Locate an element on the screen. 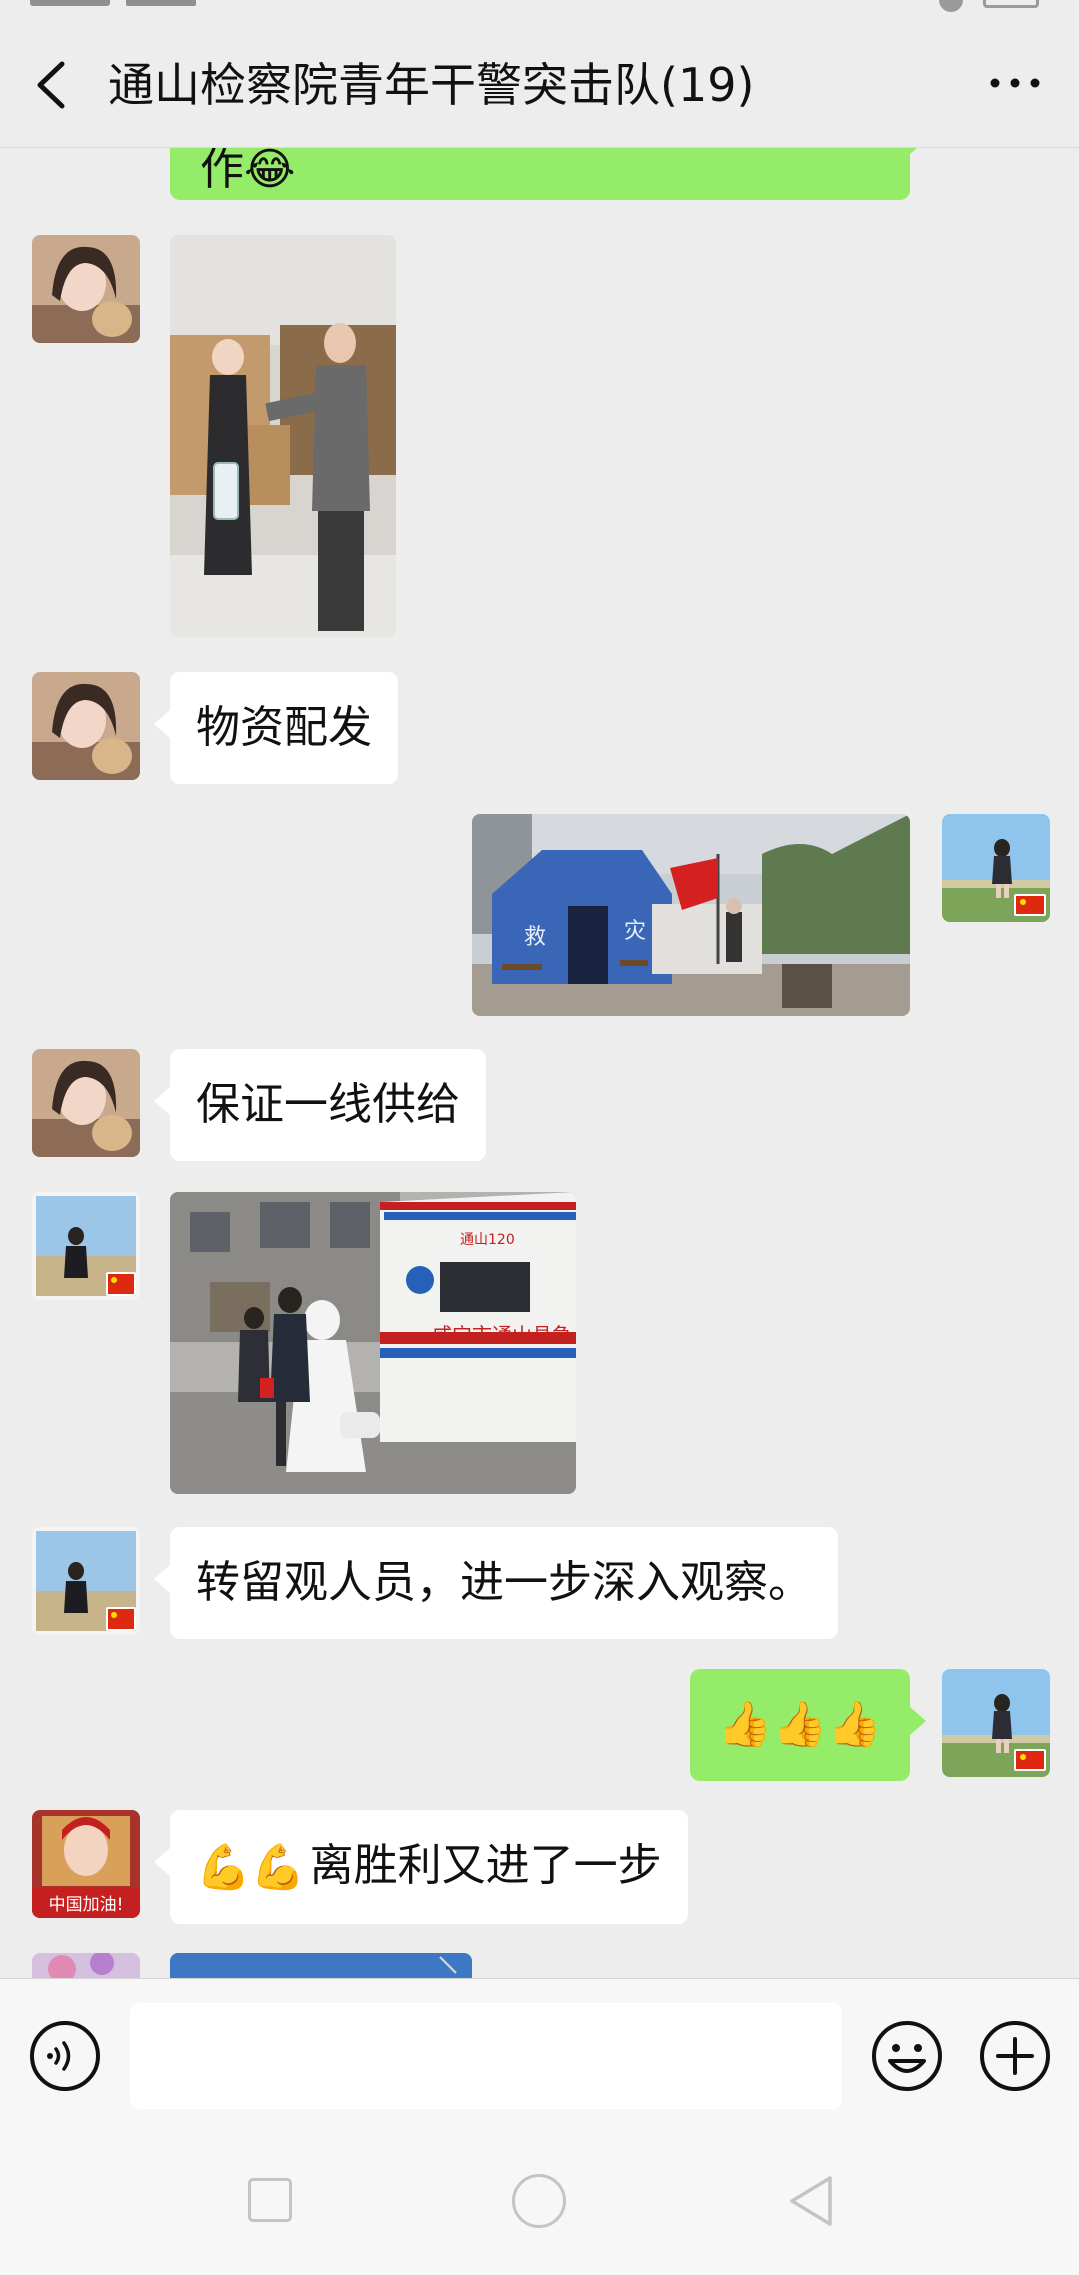  photo-relief-tent: 救 灾 is located at coordinates (691, 915).